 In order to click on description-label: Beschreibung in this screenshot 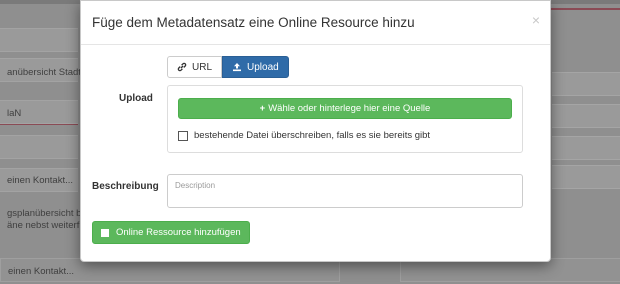, I will do `click(125, 186)`.